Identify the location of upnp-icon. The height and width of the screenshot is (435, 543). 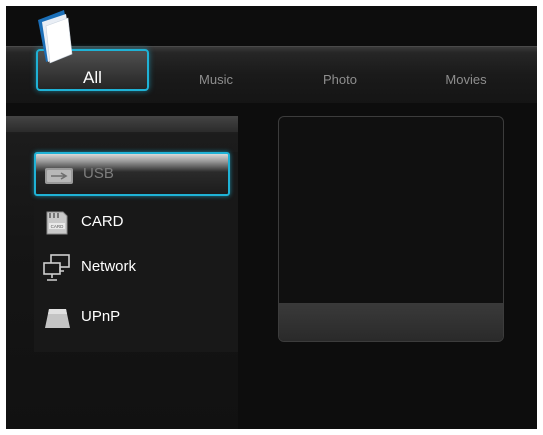
(57, 318).